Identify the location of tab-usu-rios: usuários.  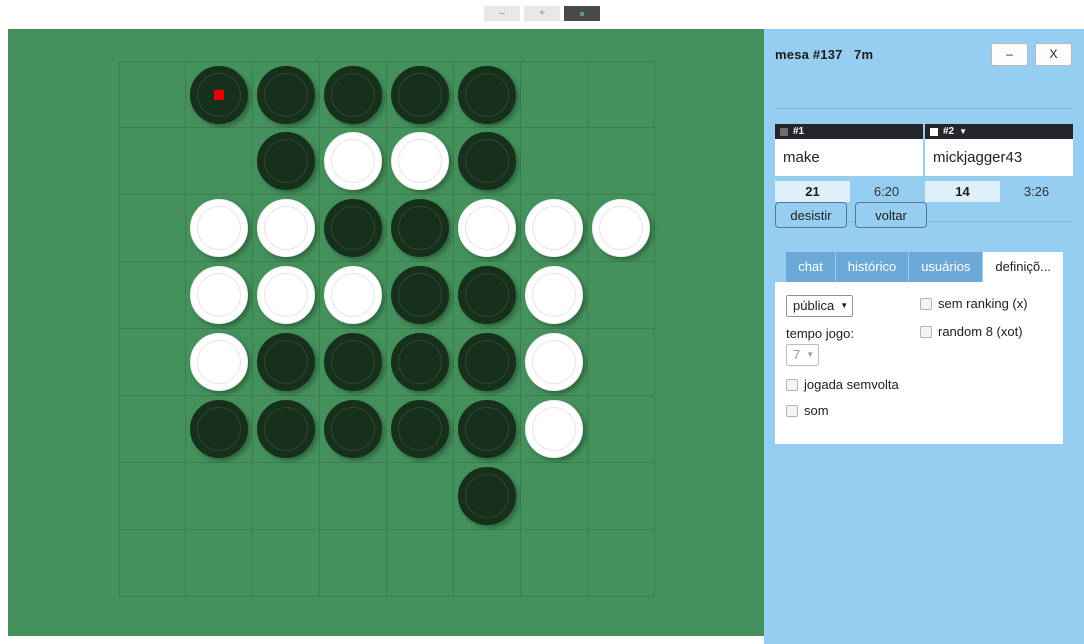
(946, 267).